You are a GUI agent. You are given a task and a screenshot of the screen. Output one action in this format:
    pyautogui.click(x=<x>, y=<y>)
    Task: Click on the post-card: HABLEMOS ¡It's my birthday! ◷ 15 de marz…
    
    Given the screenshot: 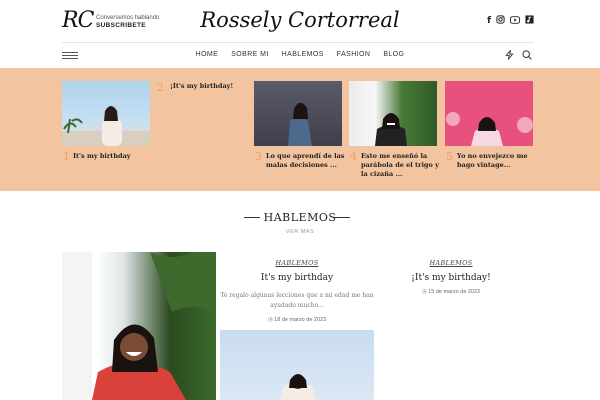 What is the action you would take?
    pyautogui.click(x=451, y=277)
    